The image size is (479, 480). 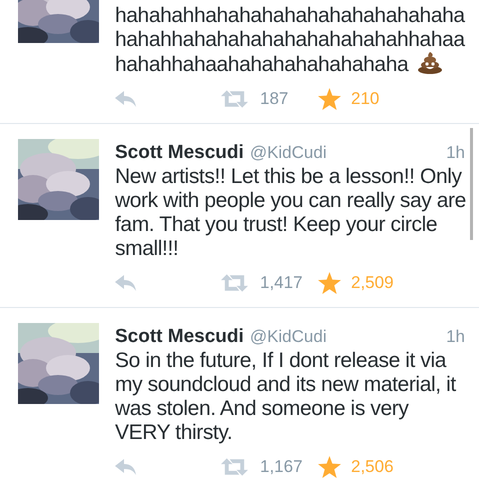 I want to click on tweet-text: hahahahhahahahahahahahahahahaha hahahhahahahahahahahahahahhahaa hahahhahaahahahahahahahaha, so click(x=290, y=40).